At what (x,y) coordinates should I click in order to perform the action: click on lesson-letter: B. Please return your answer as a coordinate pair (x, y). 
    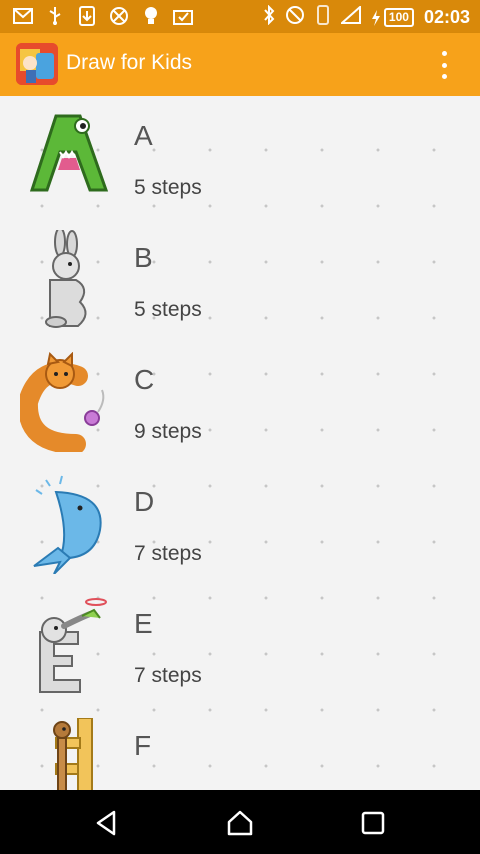
    Looking at the image, I should click on (143, 257).